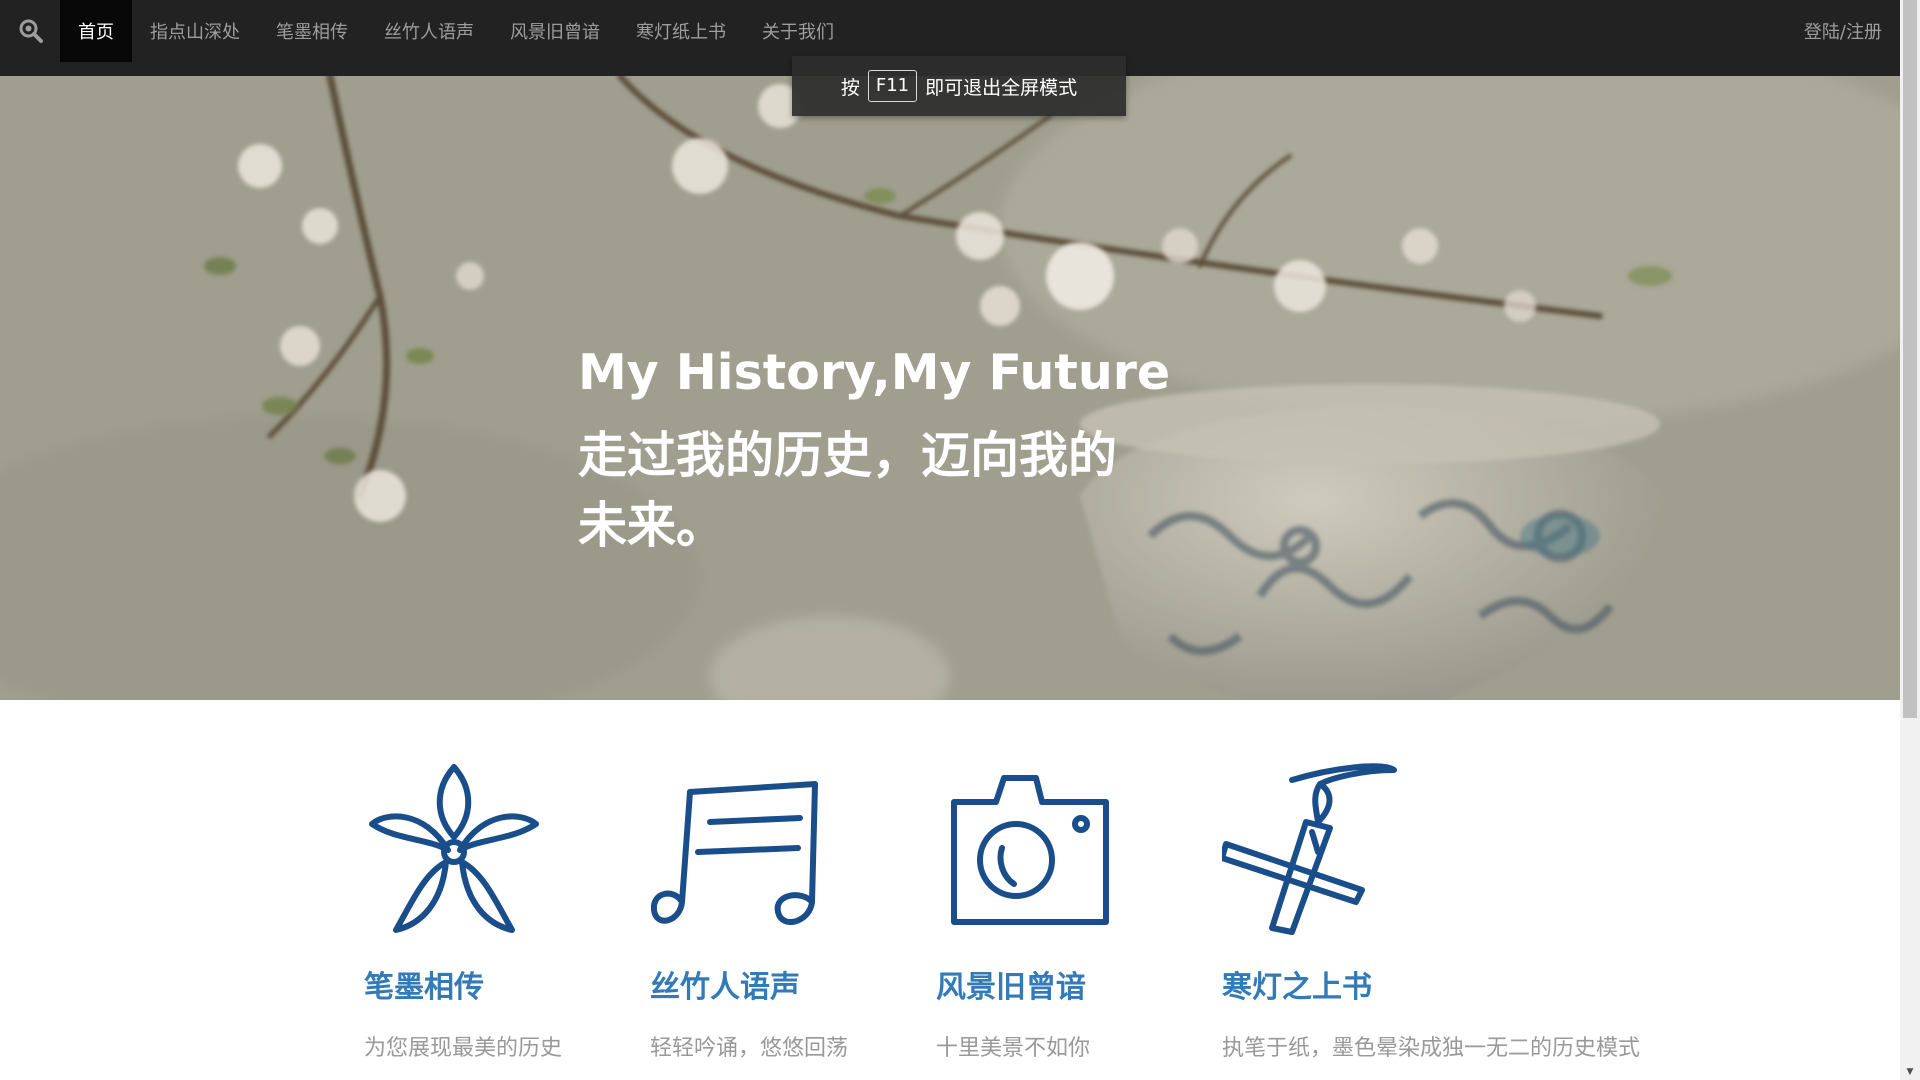 The image size is (1920, 1080). I want to click on nav-item-scenery: 风景旧曾谙, so click(555, 31).